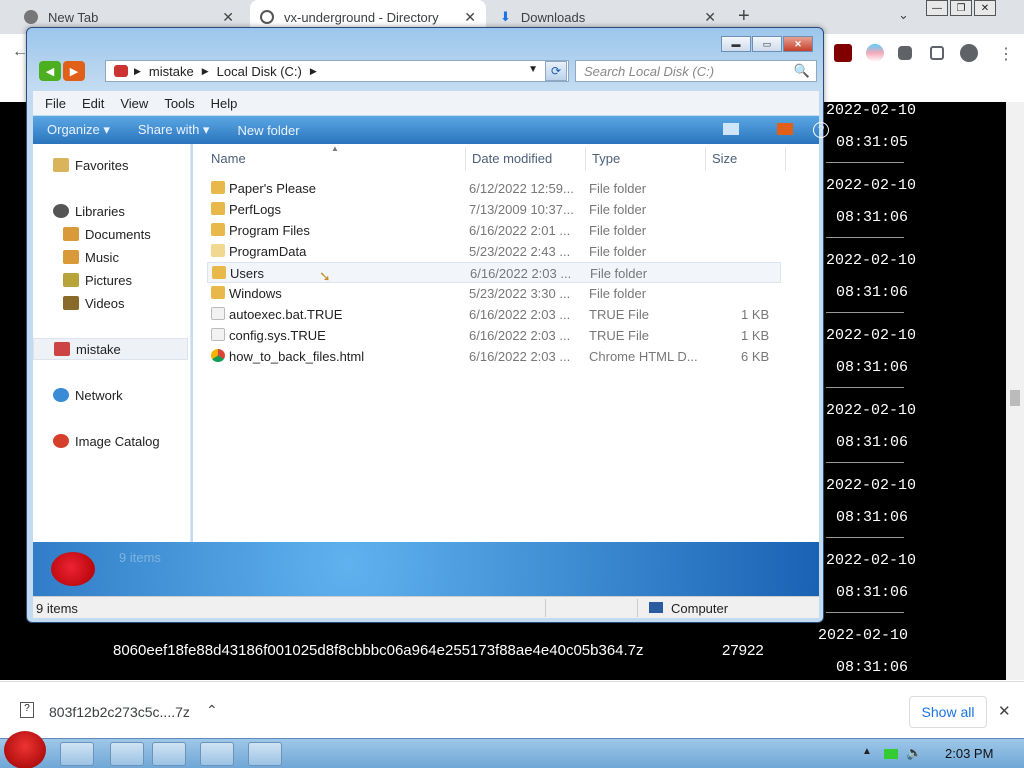 This screenshot has height=768, width=1024. I want to click on star-icon, so click(61, 165).